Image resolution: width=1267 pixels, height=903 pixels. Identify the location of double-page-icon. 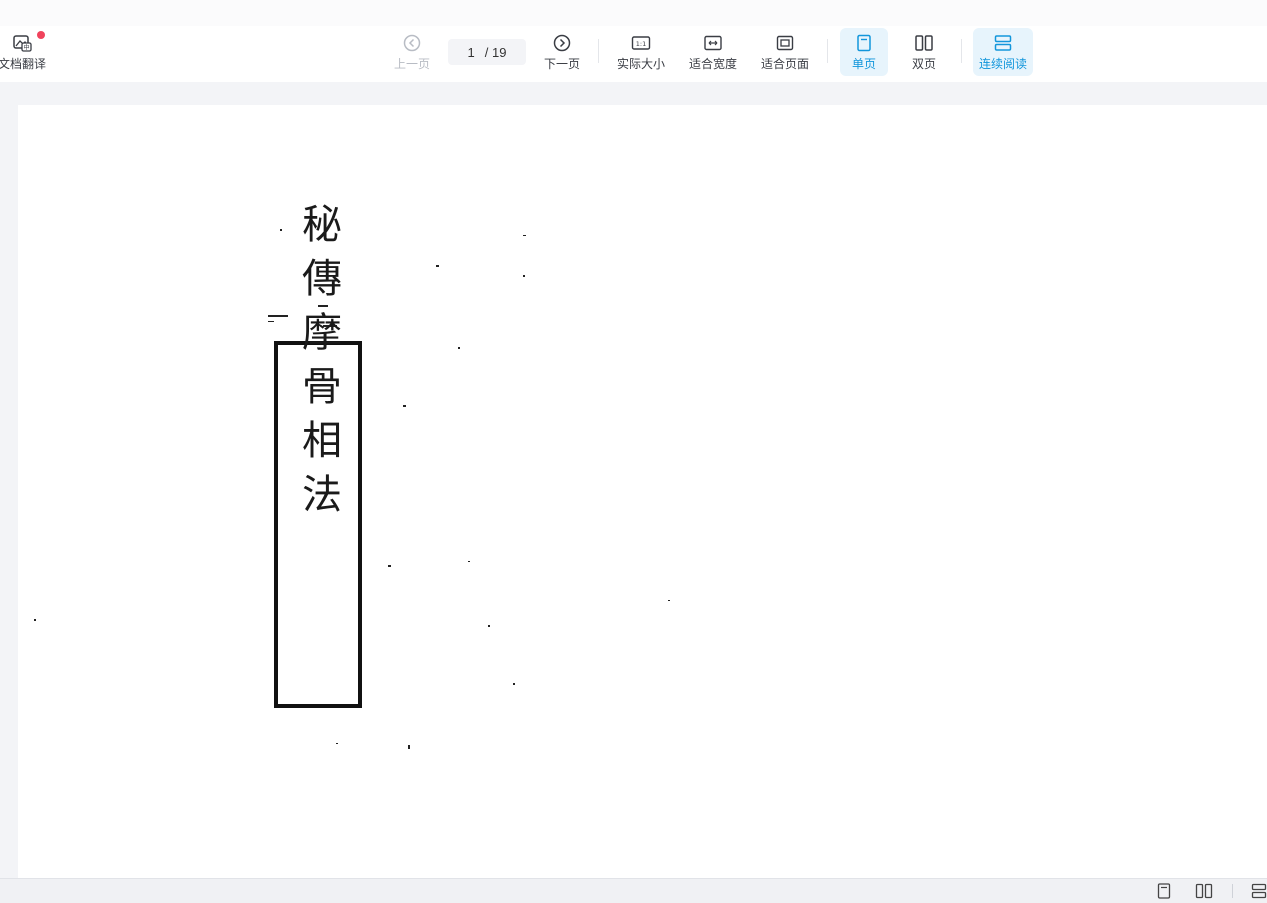
(924, 43).